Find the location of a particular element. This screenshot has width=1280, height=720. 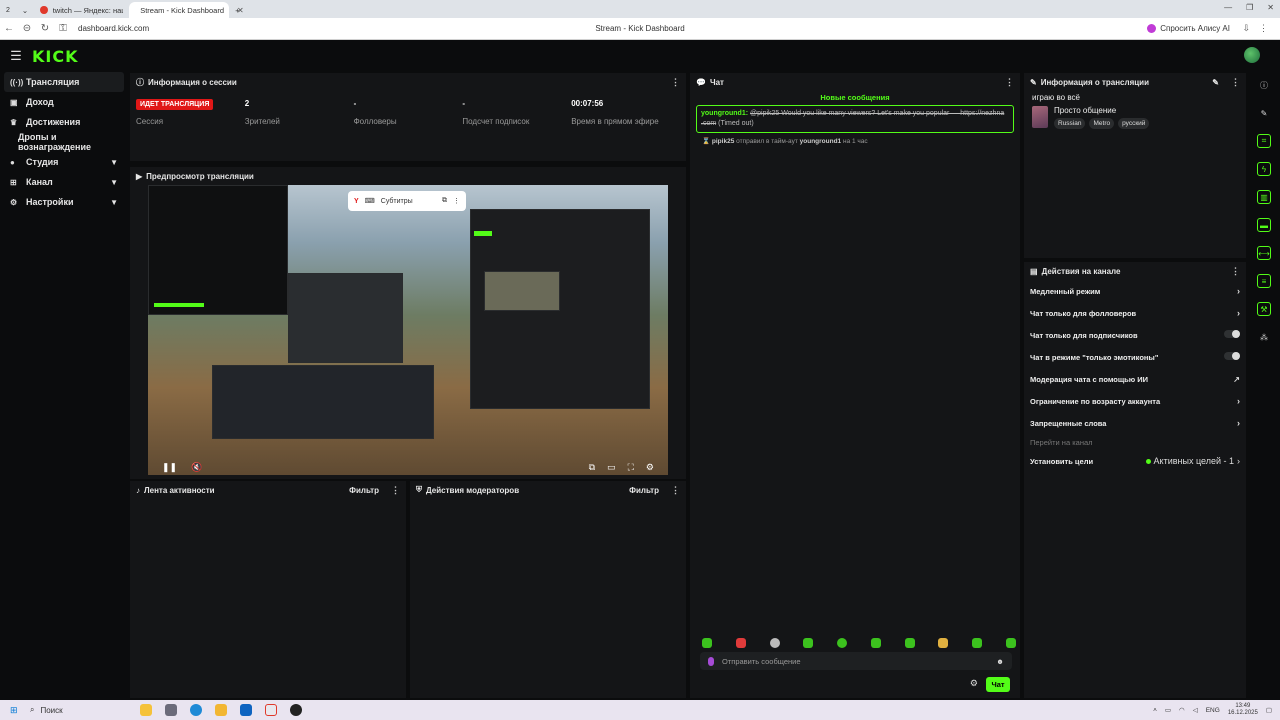

banned-words-action: Запрещенные слова › is located at coordinates (1135, 423).